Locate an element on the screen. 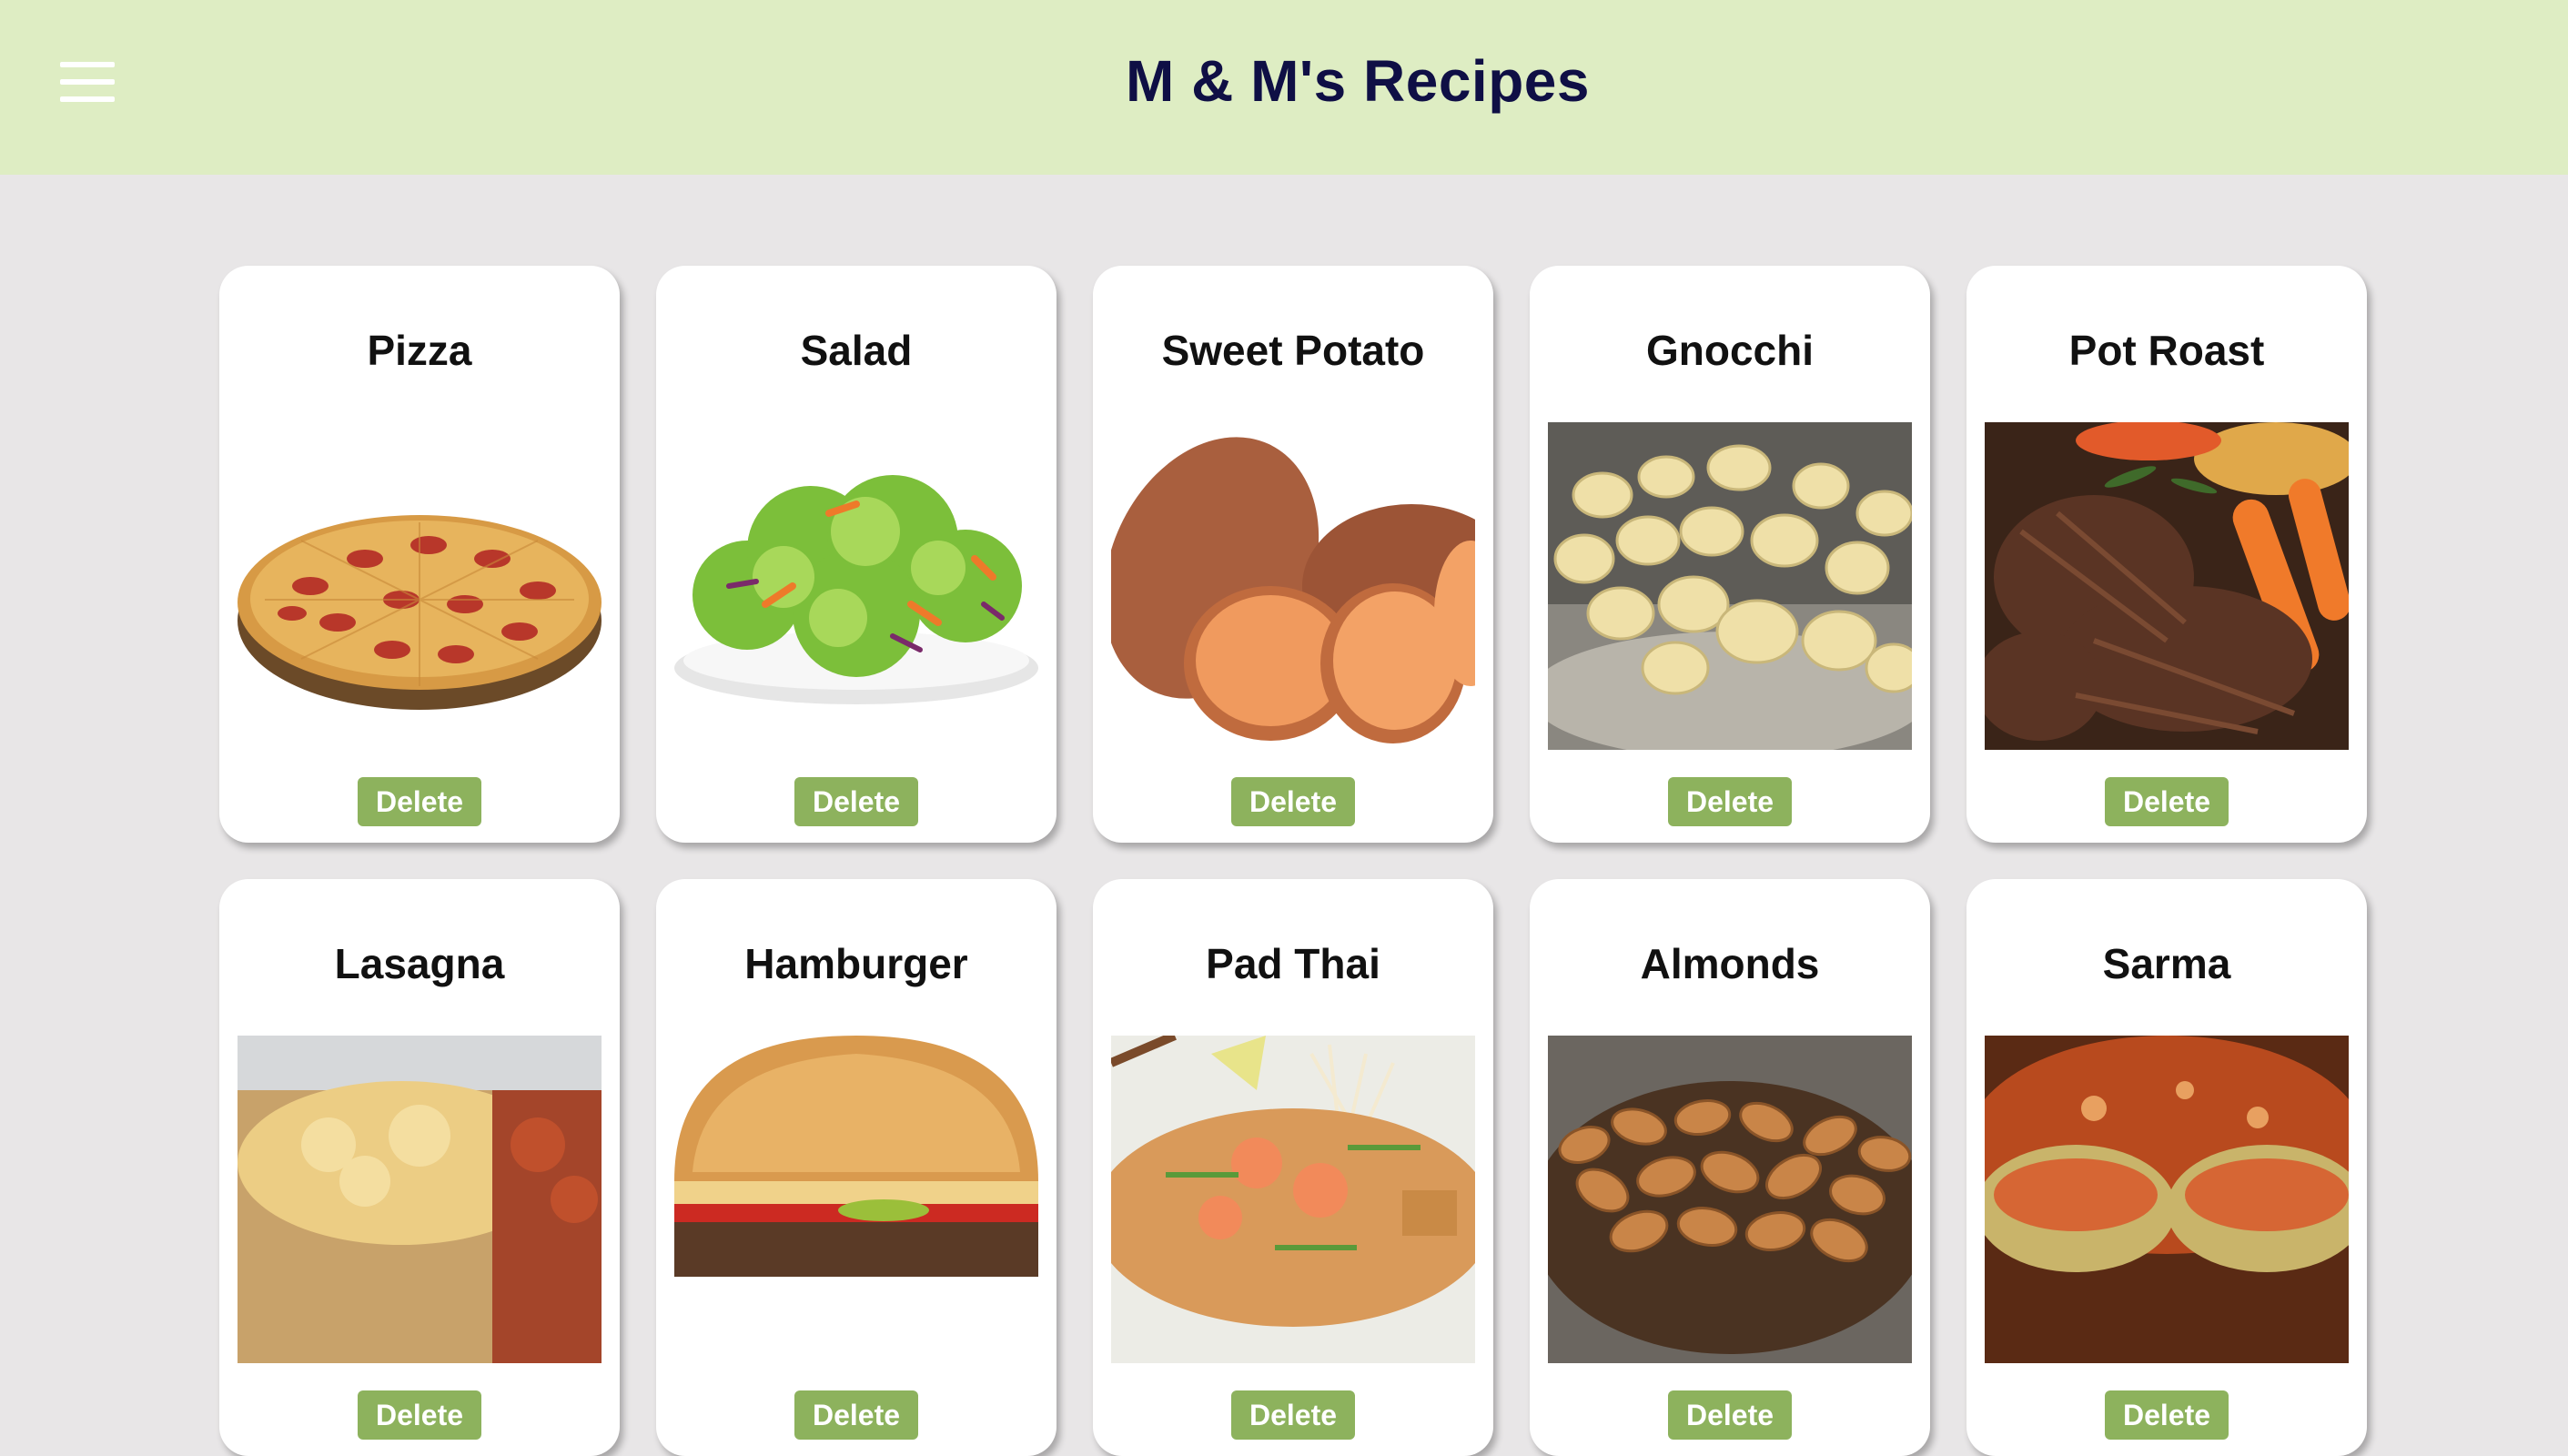  recipe-card: Sarma Delete is located at coordinates (2166, 1167).